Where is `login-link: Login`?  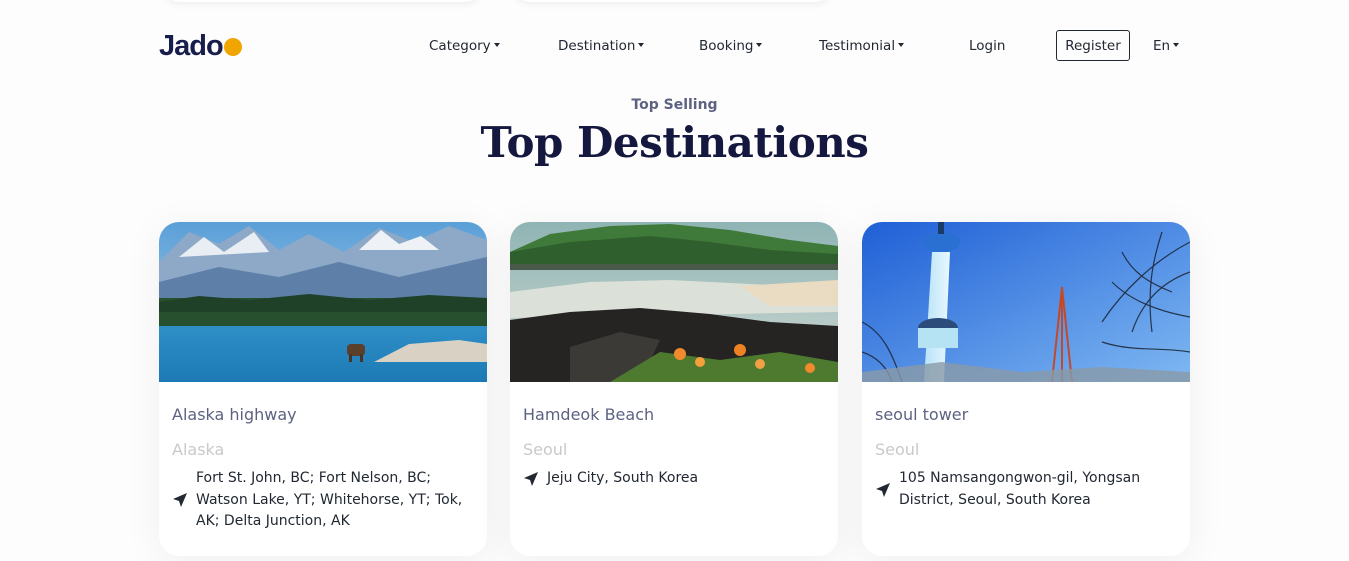 login-link: Login is located at coordinates (987, 46).